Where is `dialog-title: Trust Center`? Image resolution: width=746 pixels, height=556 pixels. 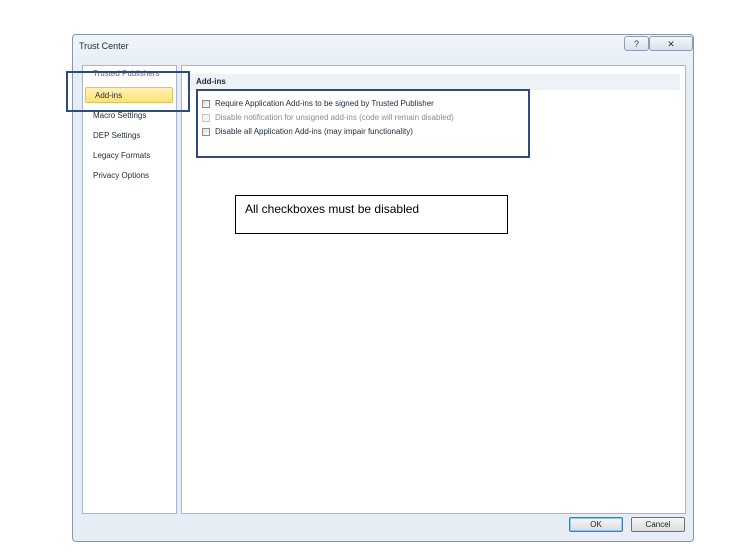
dialog-title: Trust Center is located at coordinates (104, 46).